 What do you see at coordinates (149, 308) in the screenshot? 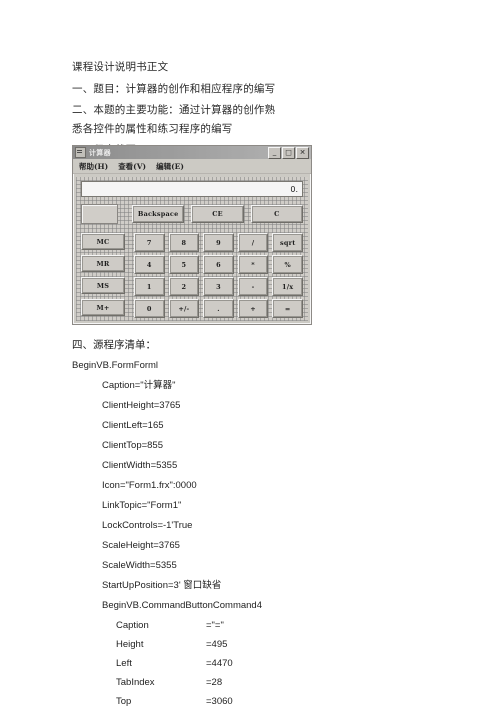
I see `key-0: 0` at bounding box center [149, 308].